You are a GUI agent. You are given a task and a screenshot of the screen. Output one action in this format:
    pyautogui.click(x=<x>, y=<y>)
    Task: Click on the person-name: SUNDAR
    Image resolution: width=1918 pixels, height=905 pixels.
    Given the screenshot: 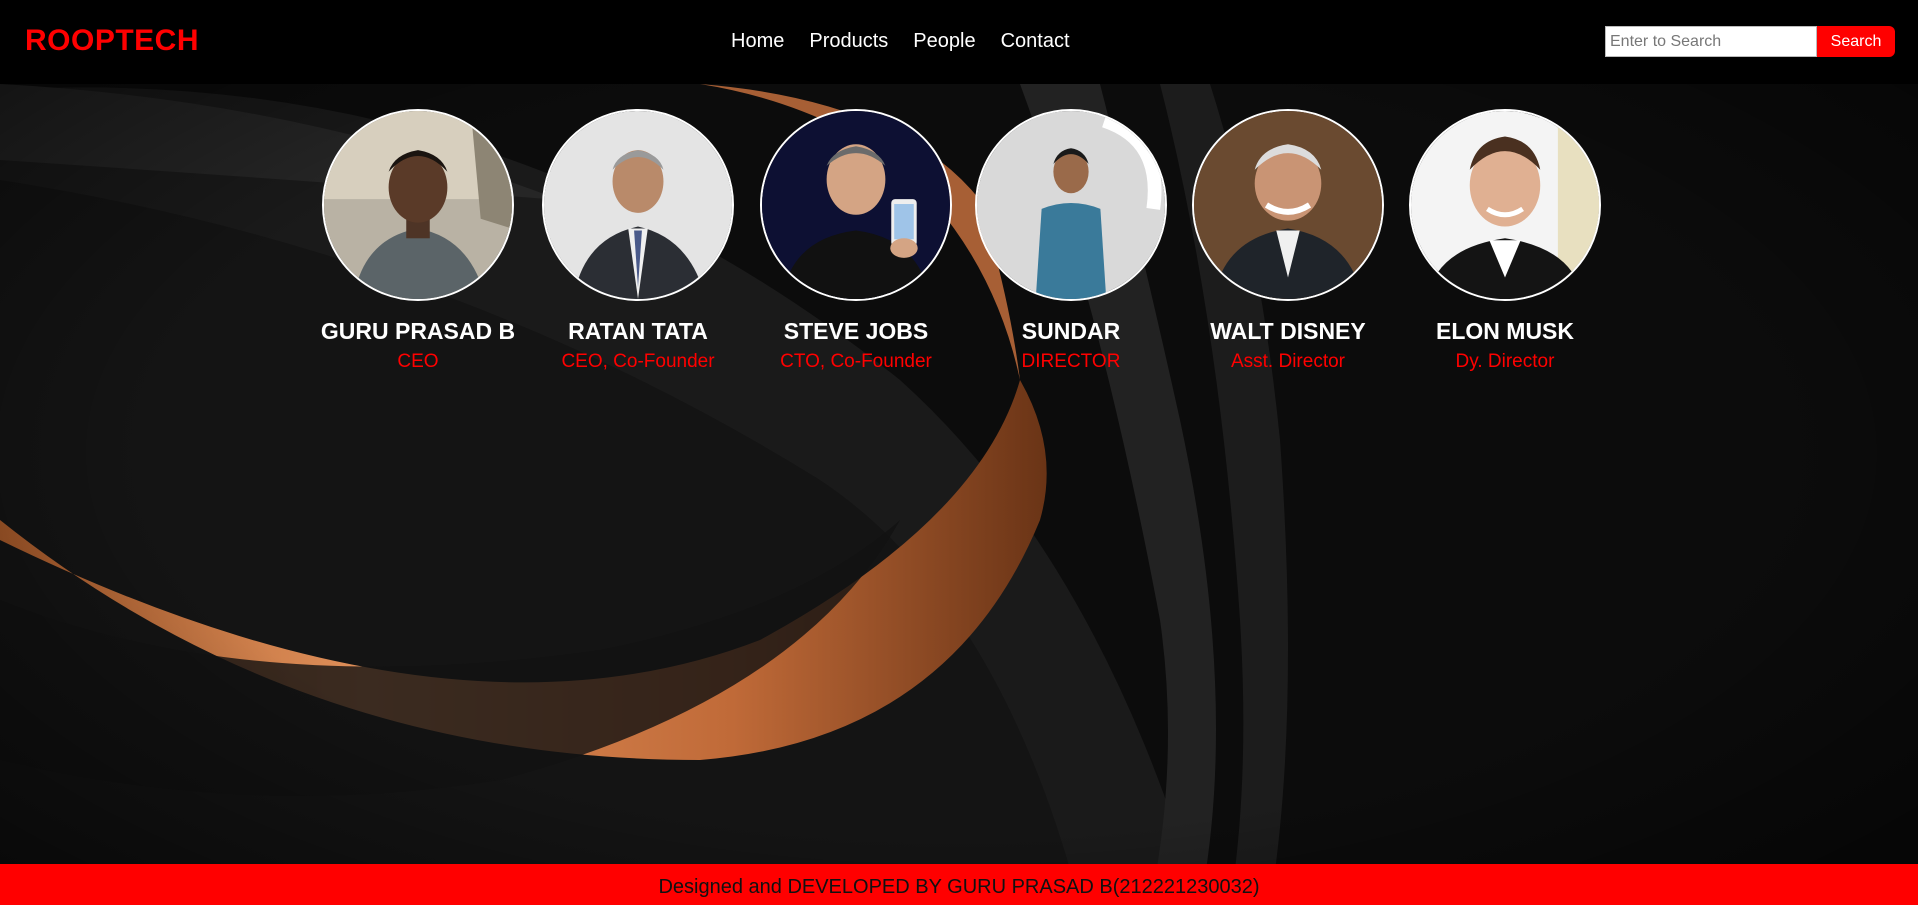 What is the action you would take?
    pyautogui.click(x=1071, y=331)
    